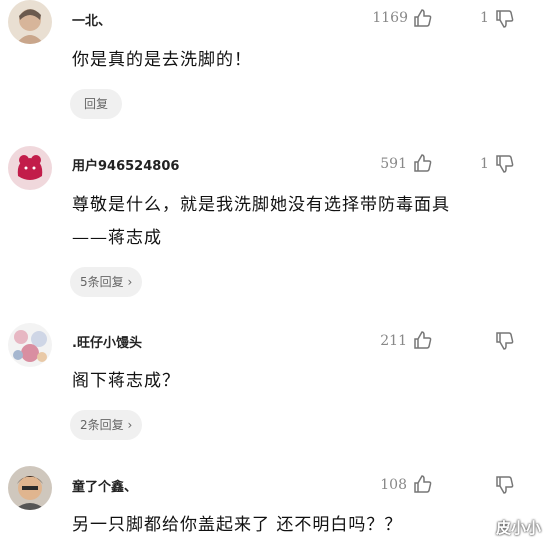 Image resolution: width=549 pixels, height=546 pixels. What do you see at coordinates (117, 238) in the screenshot?
I see `comment-text: ——蒋志成` at bounding box center [117, 238].